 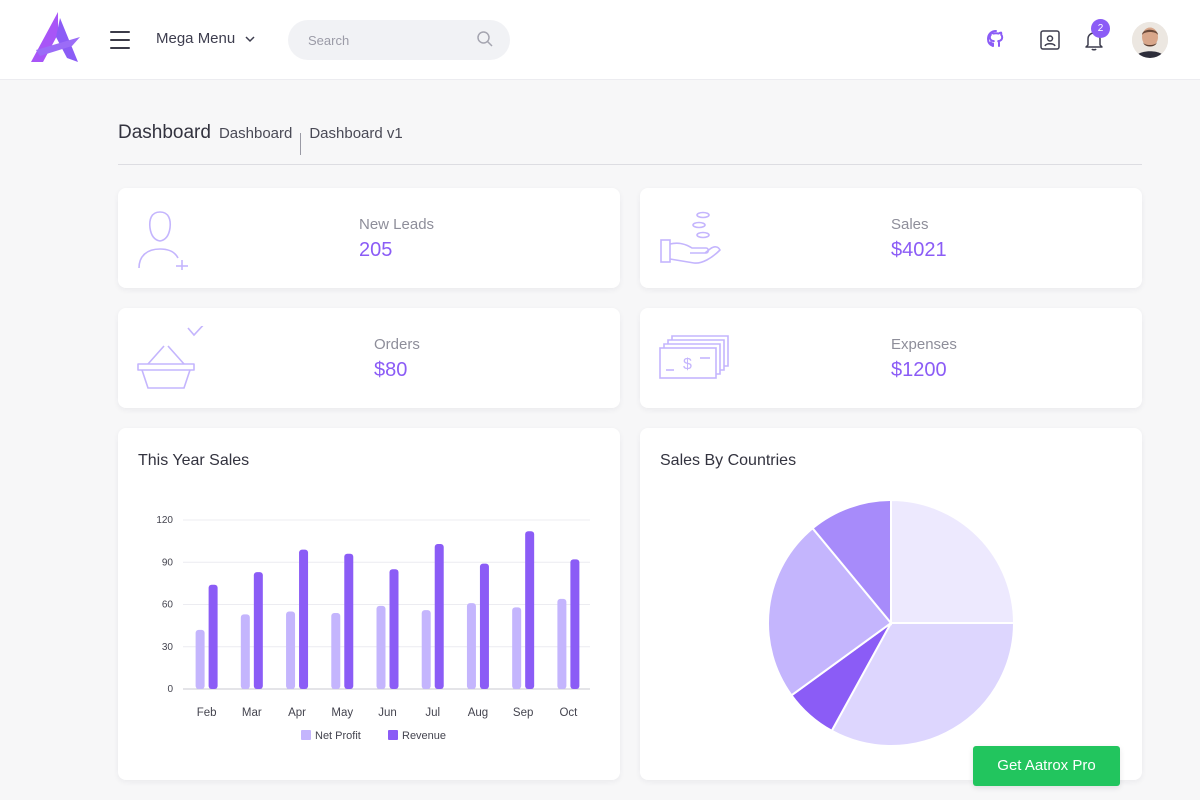 What do you see at coordinates (924, 344) in the screenshot?
I see `stat-label: Expenses` at bounding box center [924, 344].